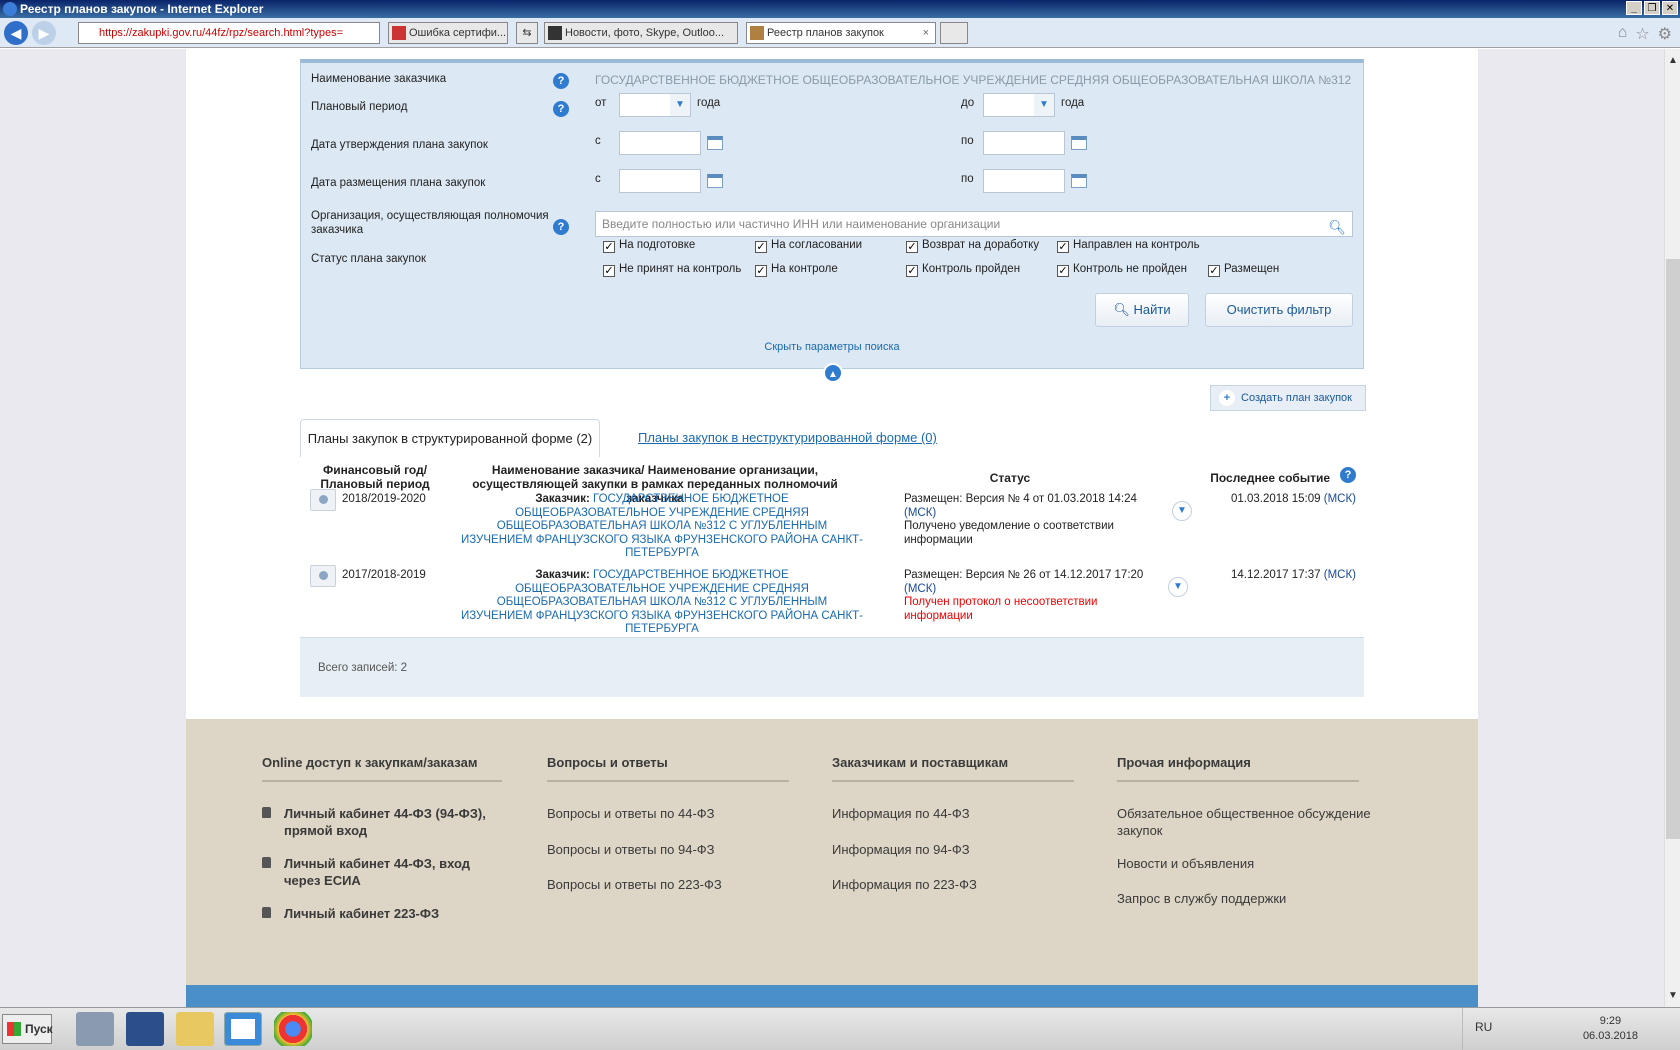 The height and width of the screenshot is (1050, 1680). What do you see at coordinates (682, 884) in the screenshot?
I see `footer-link: Вопросы и ответы по 223-ФЗ` at bounding box center [682, 884].